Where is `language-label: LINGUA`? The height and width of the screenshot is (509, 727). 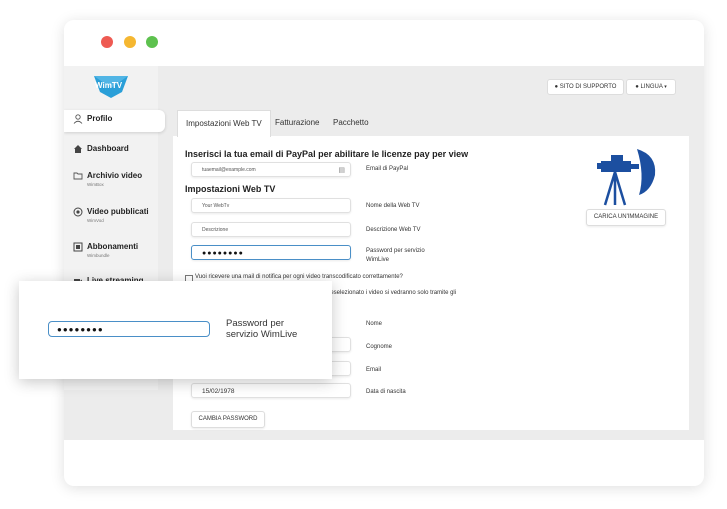 language-label: LINGUA is located at coordinates (651, 87).